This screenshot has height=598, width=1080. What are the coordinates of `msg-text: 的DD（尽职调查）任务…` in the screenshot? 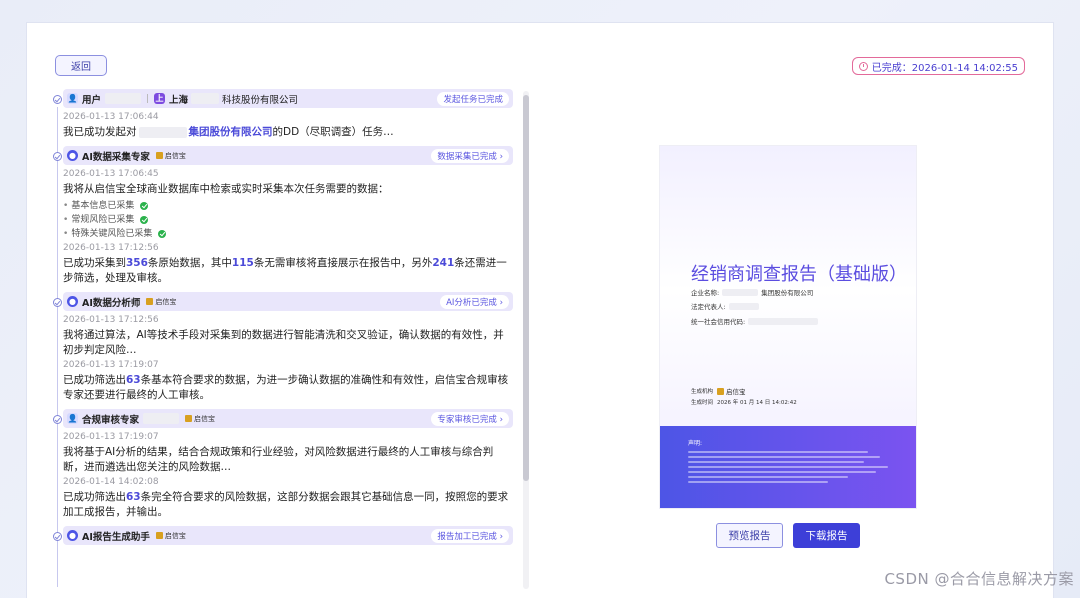 It's located at (333, 132).